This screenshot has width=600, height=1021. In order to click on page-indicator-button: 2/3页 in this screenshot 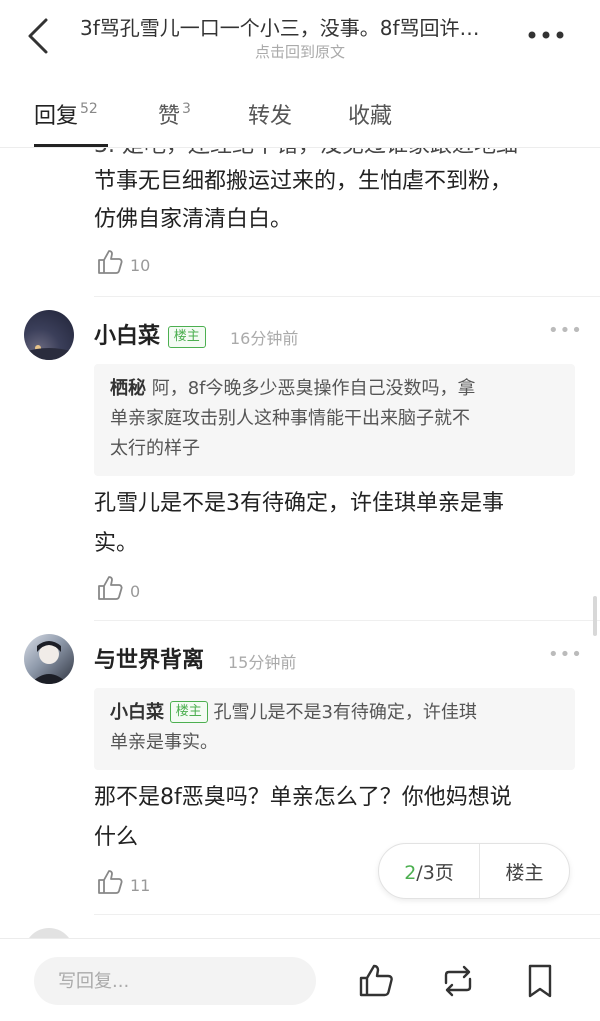, I will do `click(429, 871)`.